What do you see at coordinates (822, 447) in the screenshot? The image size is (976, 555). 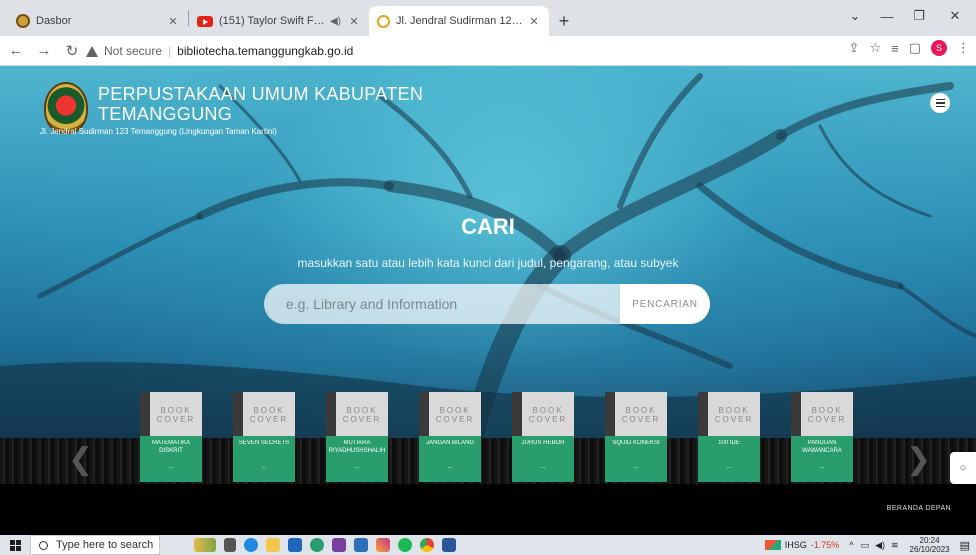 I see `book-title: PANDUAN WAWANCARA` at bounding box center [822, 447].